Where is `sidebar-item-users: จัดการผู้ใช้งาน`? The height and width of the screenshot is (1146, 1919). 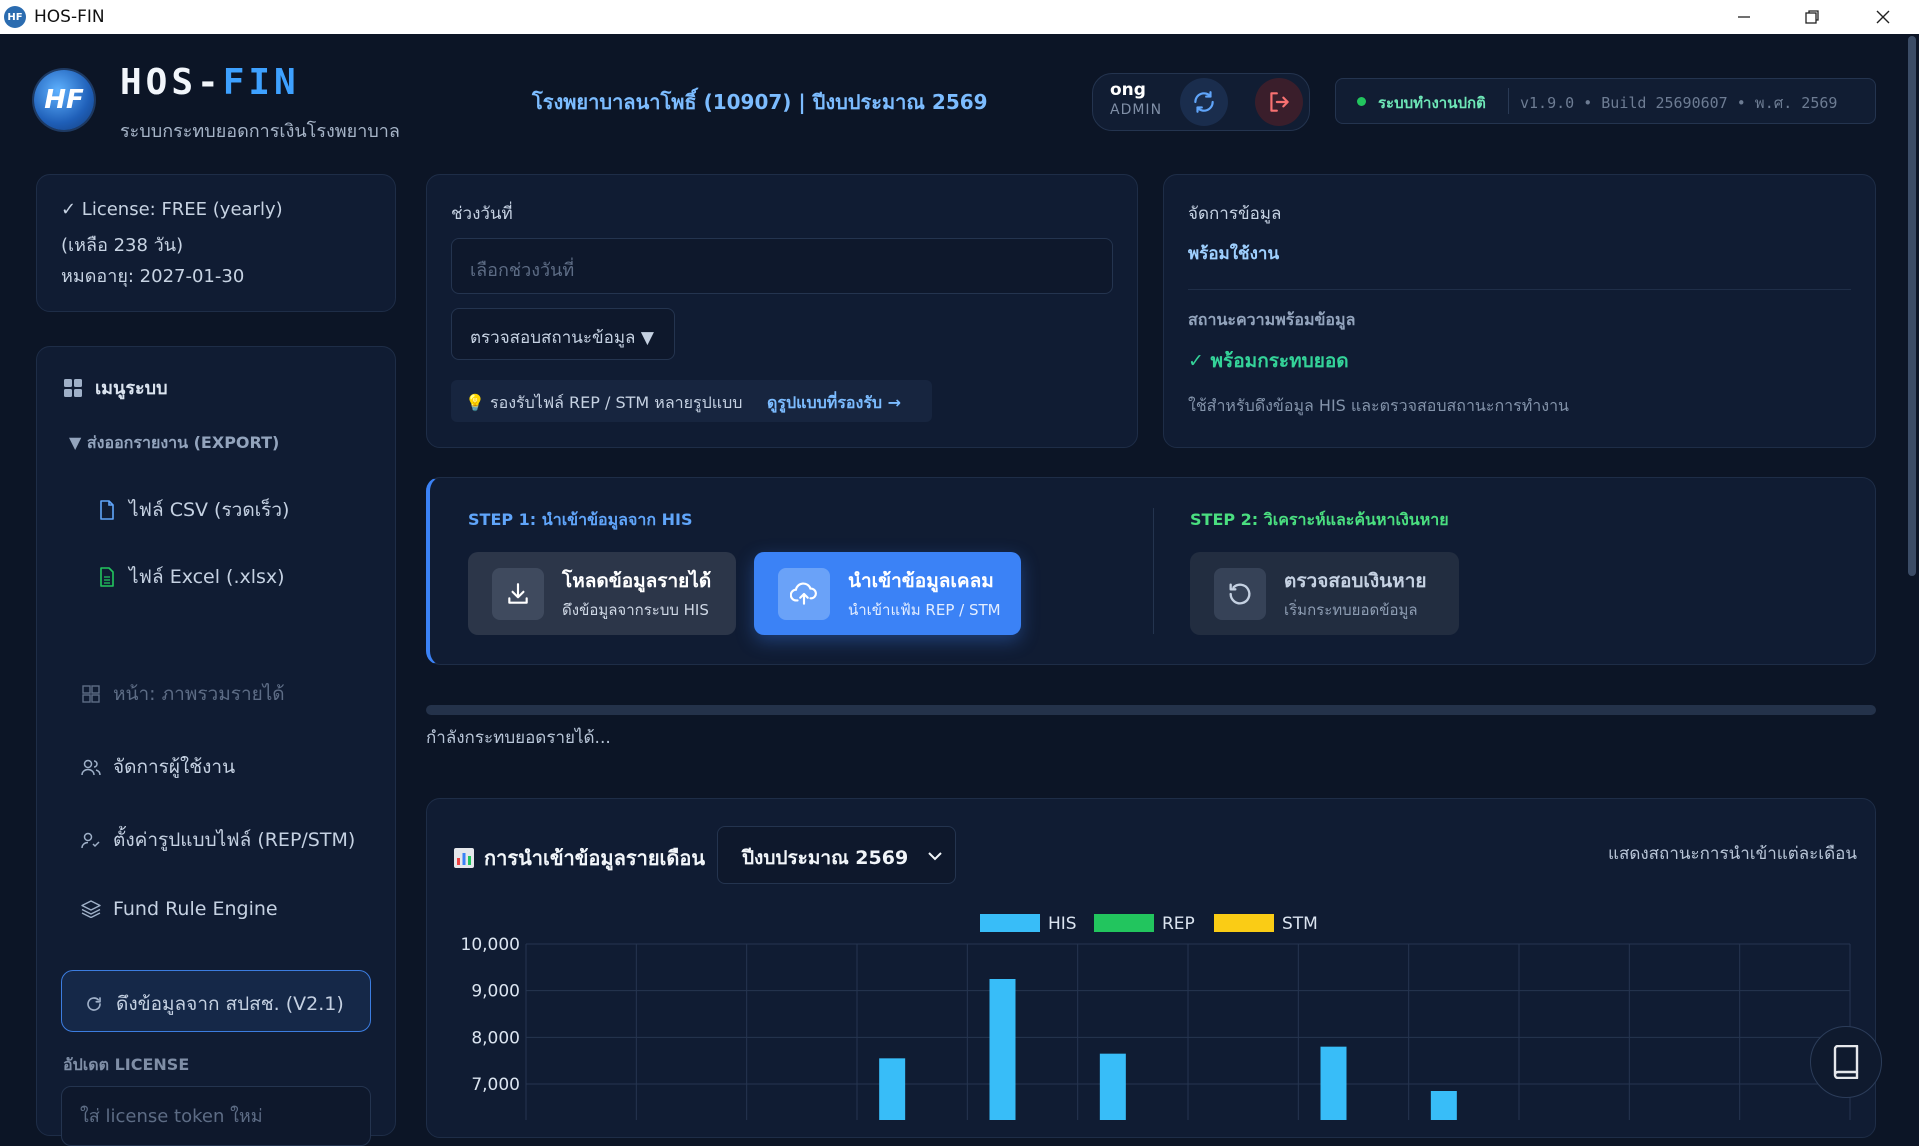 sidebar-item-users: จัดการผู้ใช้งาน is located at coordinates (158, 767).